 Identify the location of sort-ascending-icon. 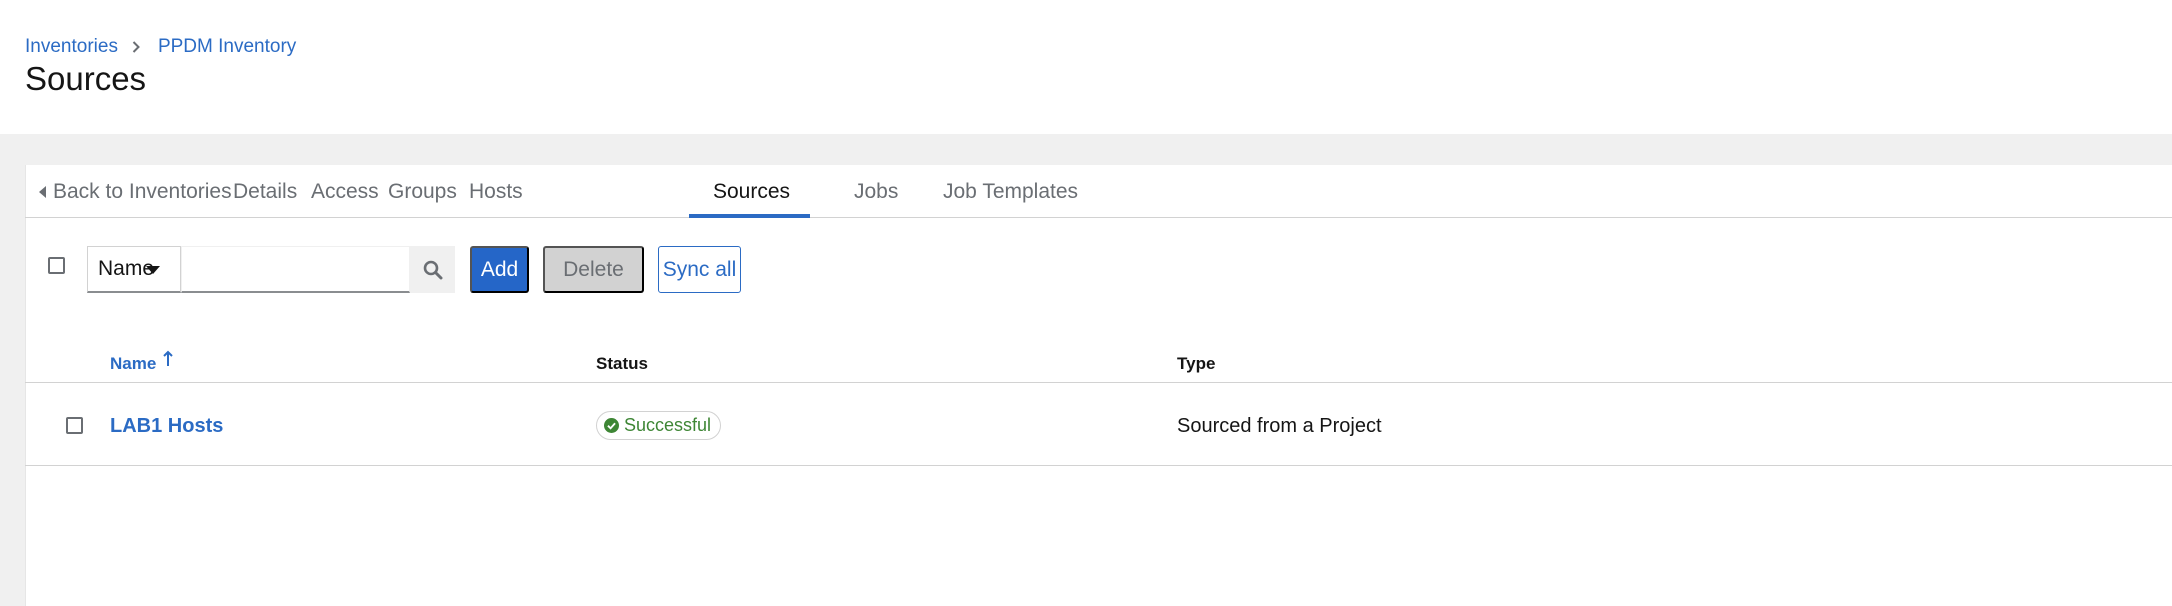
(168, 361).